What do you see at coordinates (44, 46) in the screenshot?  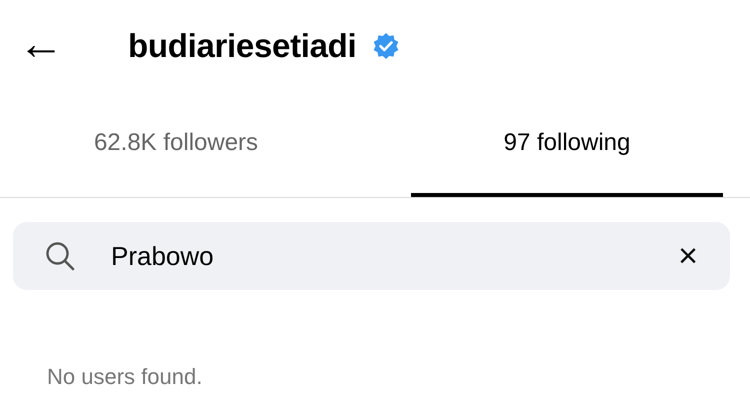 I see `back-button: ←` at bounding box center [44, 46].